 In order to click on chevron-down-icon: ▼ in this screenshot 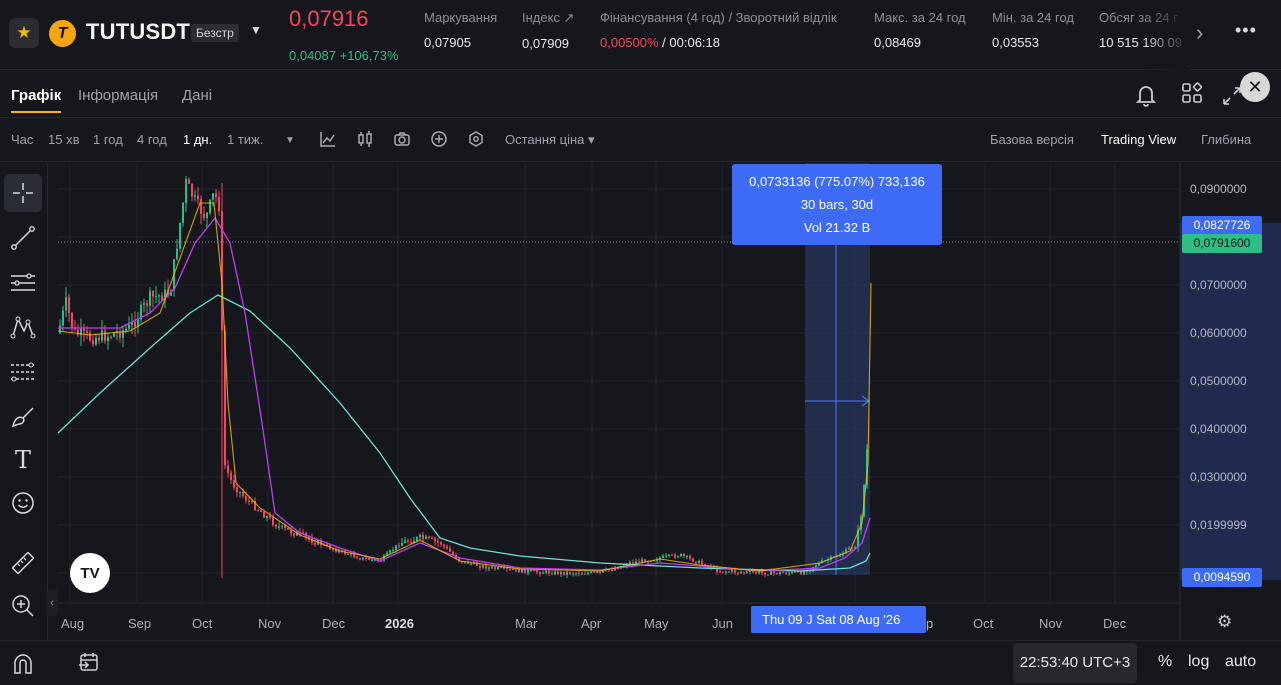, I will do `click(256, 30)`.